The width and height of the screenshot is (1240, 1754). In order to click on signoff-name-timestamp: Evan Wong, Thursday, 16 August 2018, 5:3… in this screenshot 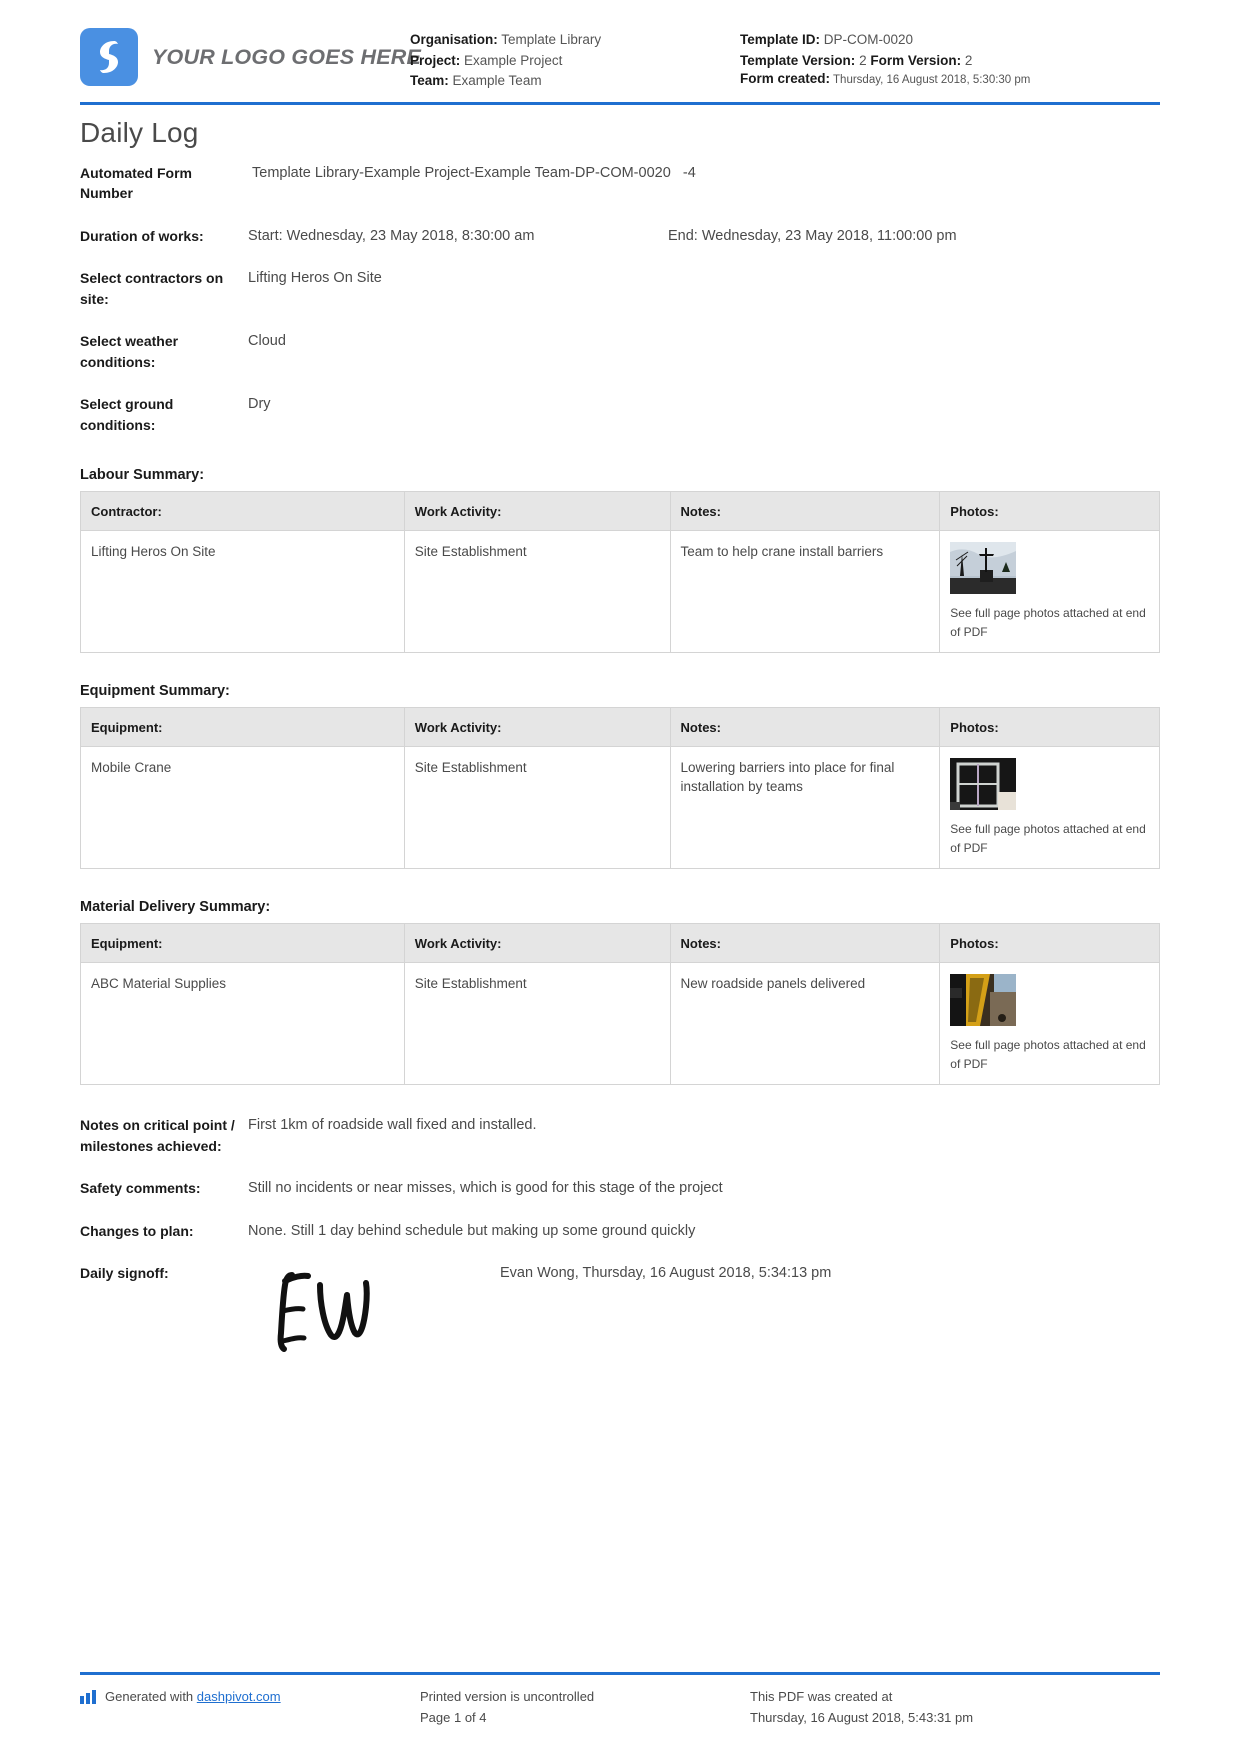, I will do `click(666, 1273)`.